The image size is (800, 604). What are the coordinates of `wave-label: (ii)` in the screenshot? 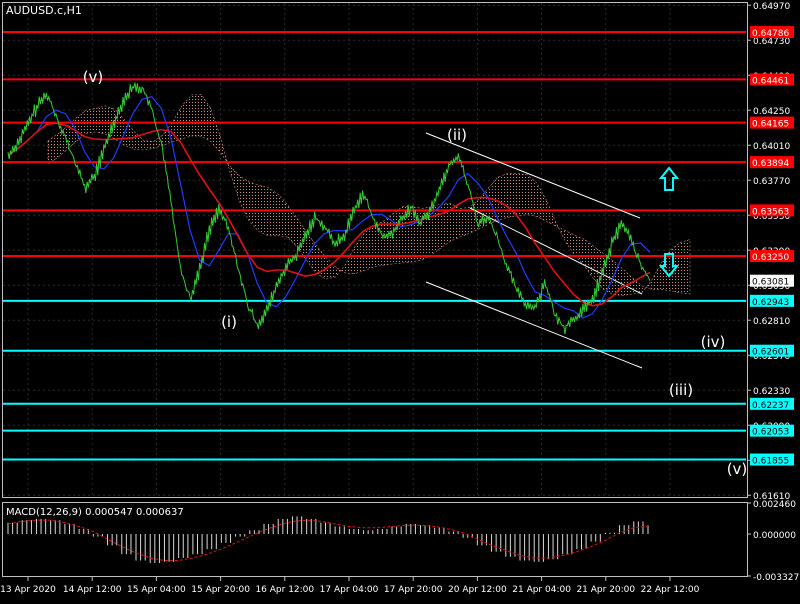 It's located at (457, 135).